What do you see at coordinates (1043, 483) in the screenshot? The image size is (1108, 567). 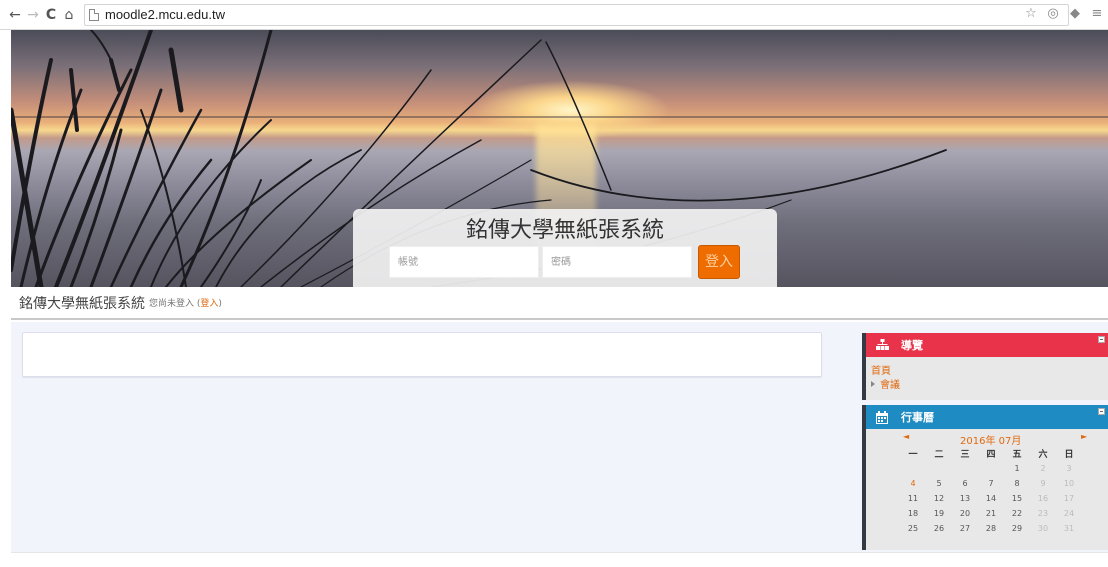 I see `calendar-day: 9` at bounding box center [1043, 483].